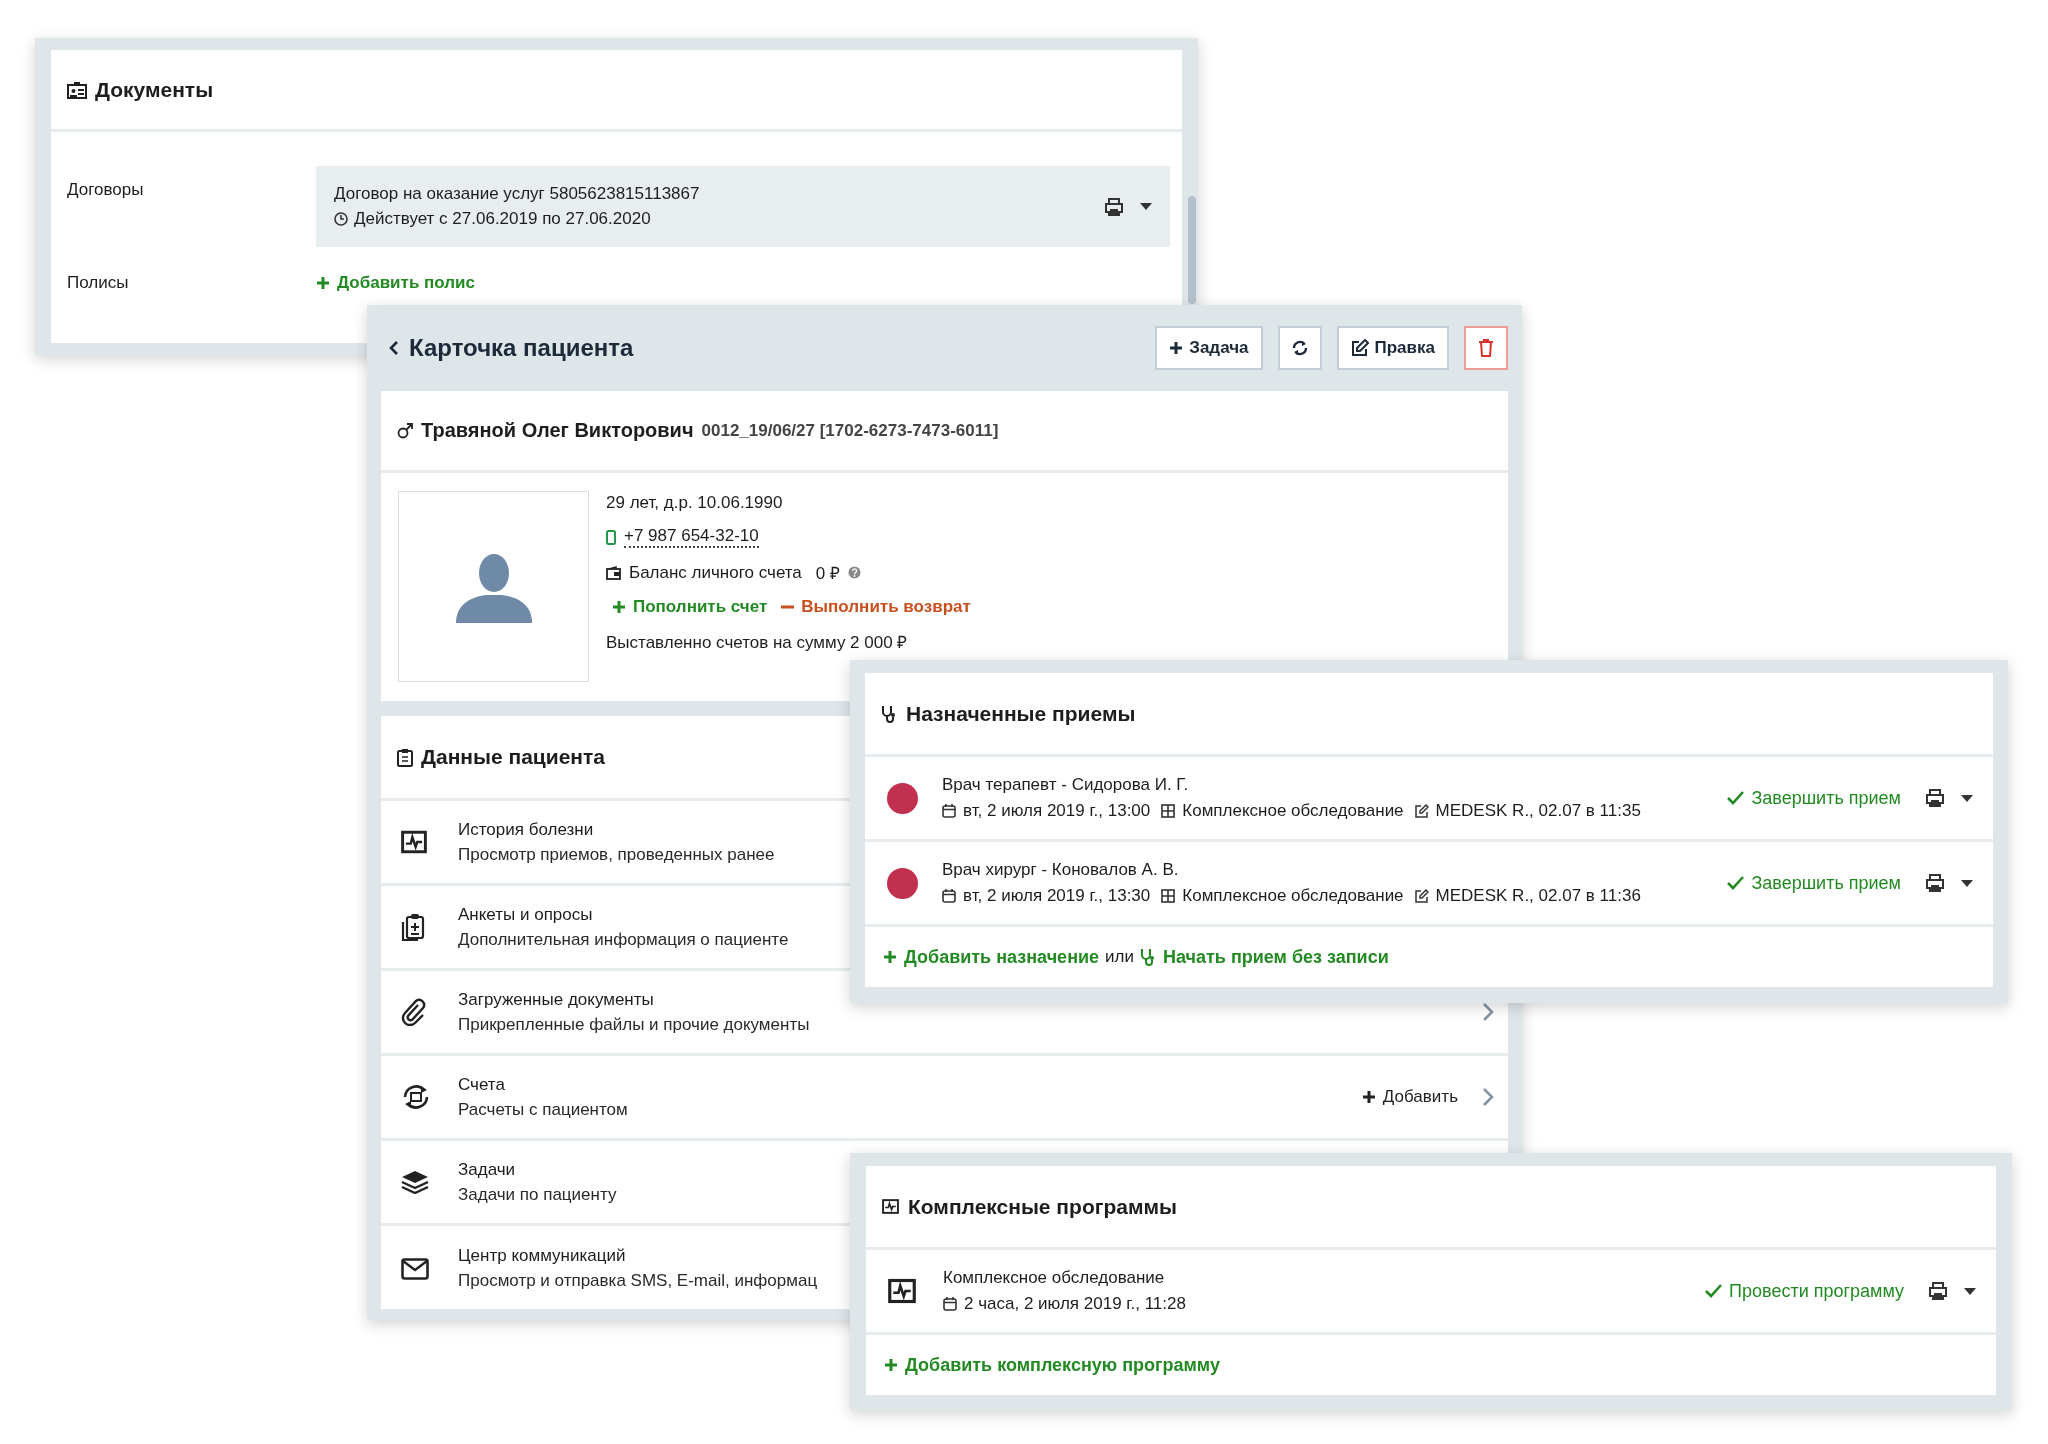 The height and width of the screenshot is (1444, 2048). Describe the element at coordinates (690, 607) in the screenshot. I see `top-up-link: Пополнить счет` at that location.